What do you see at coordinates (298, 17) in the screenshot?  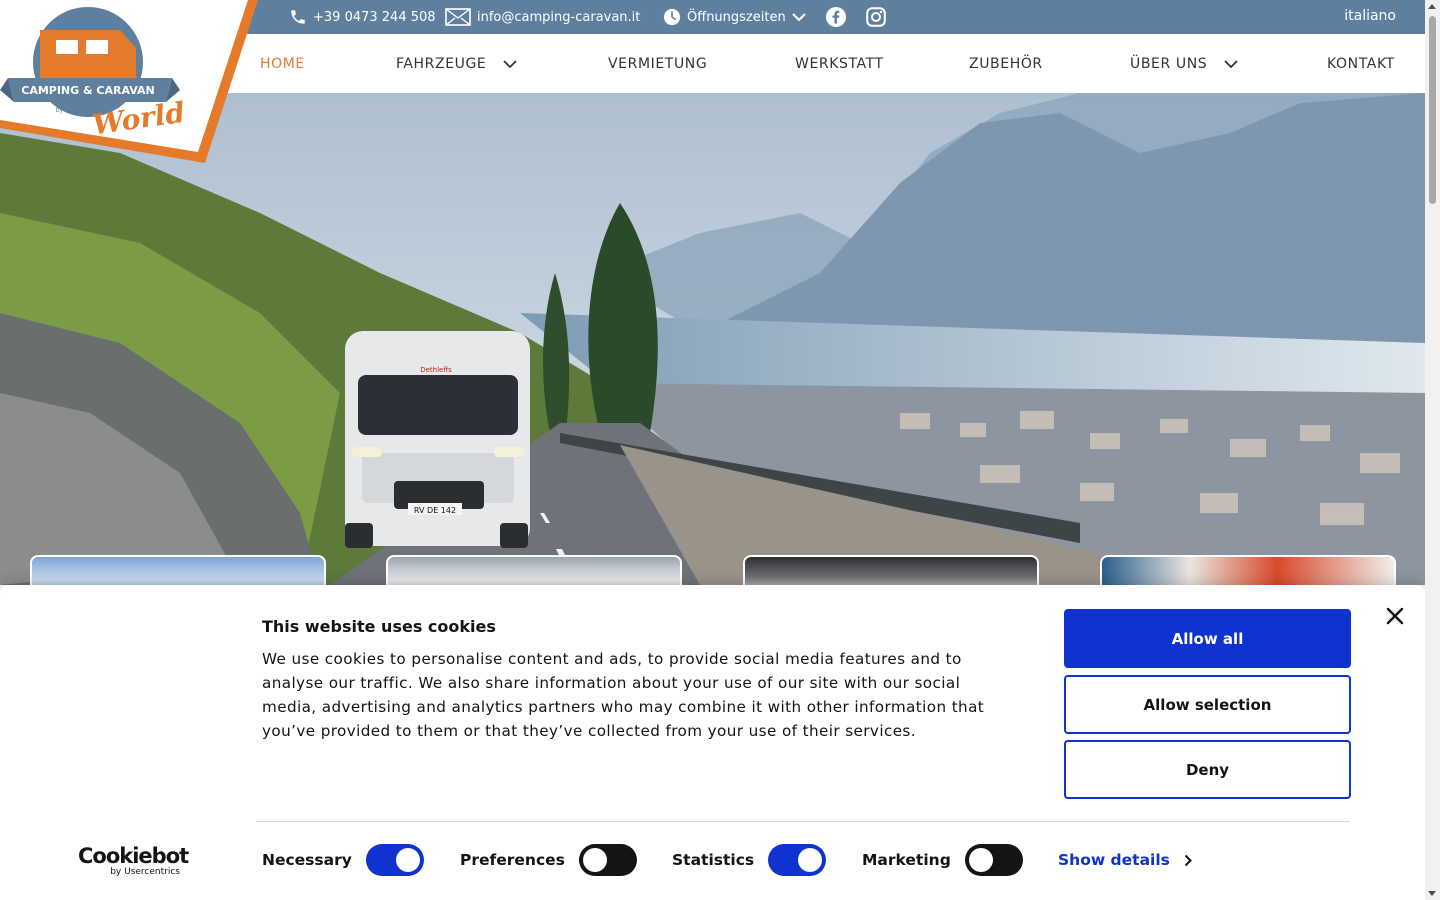 I see `phone-icon` at bounding box center [298, 17].